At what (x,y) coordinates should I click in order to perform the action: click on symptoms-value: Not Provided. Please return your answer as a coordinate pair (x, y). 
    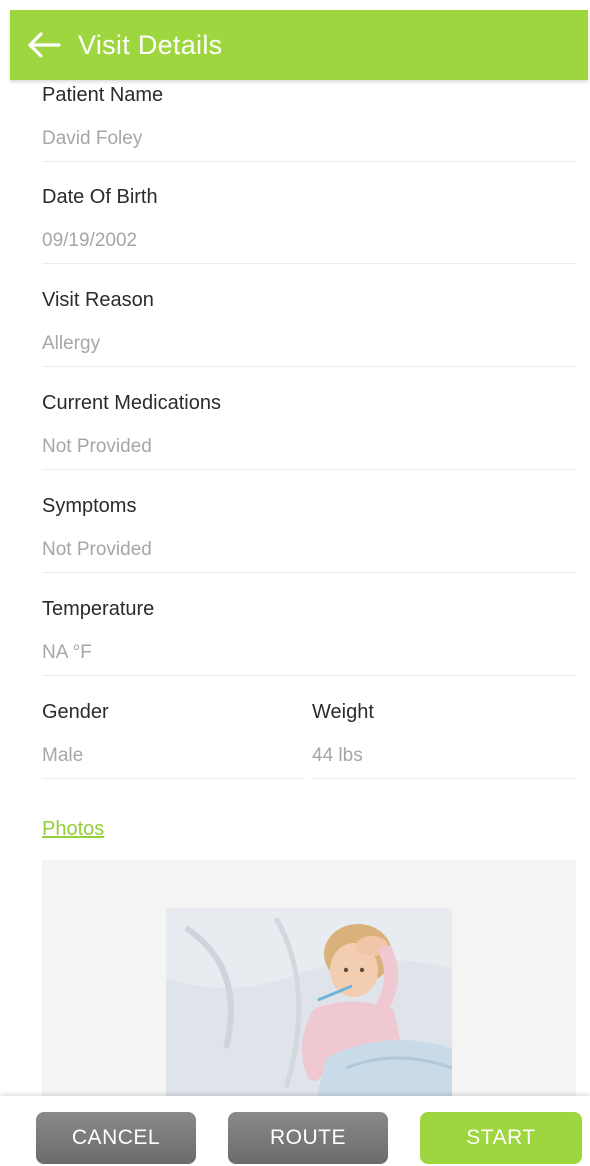
    Looking at the image, I should click on (97, 549).